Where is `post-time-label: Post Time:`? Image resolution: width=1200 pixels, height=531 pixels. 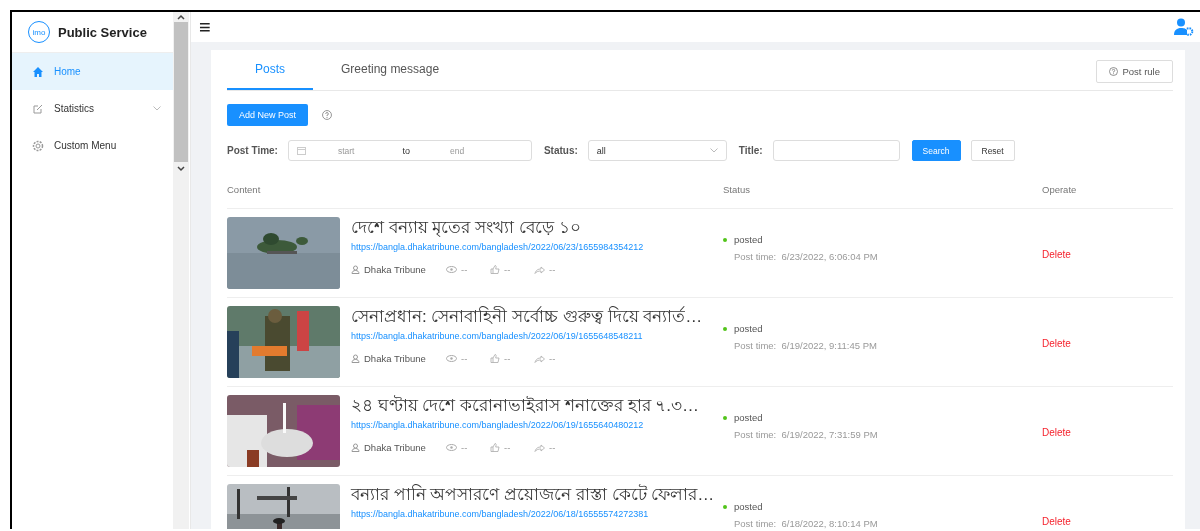 post-time-label: Post Time: is located at coordinates (252, 150).